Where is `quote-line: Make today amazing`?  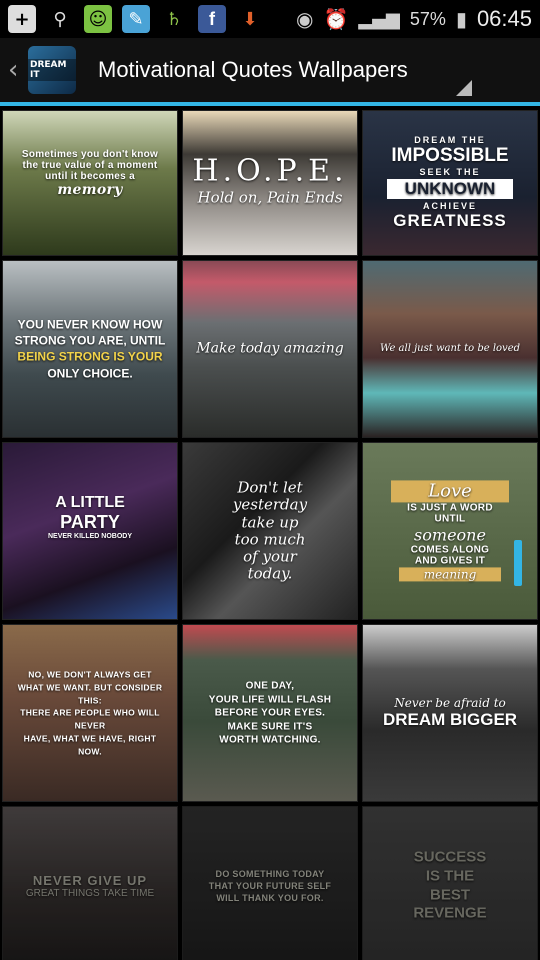
quote-line: Make today amazing is located at coordinates (270, 348).